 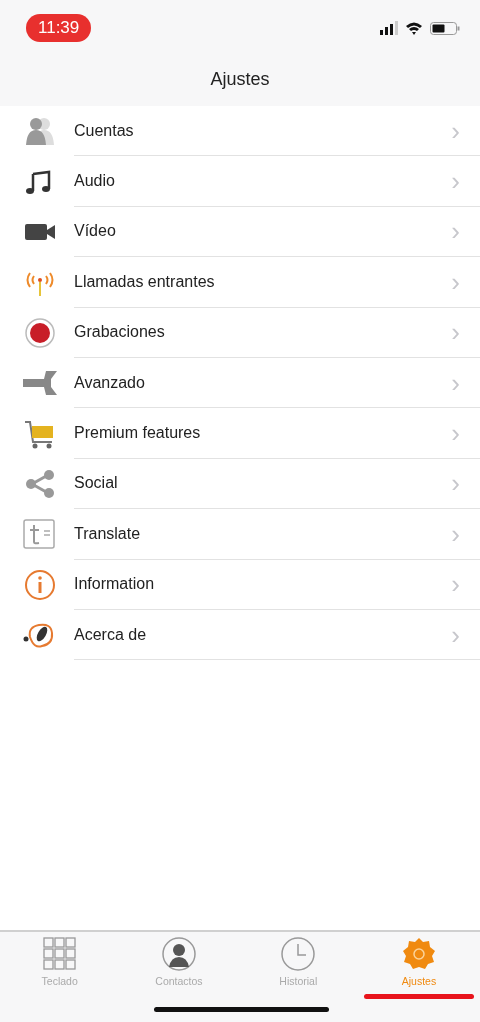 I want to click on settings-label: Audio, so click(x=95, y=181).